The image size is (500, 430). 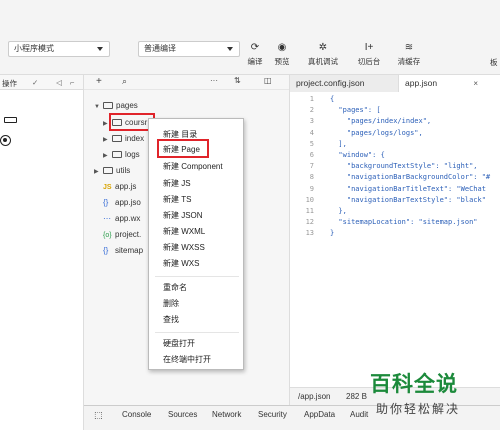 What do you see at coordinates (126, 186) in the screenshot?
I see `tree-label: app.js` at bounding box center [126, 186].